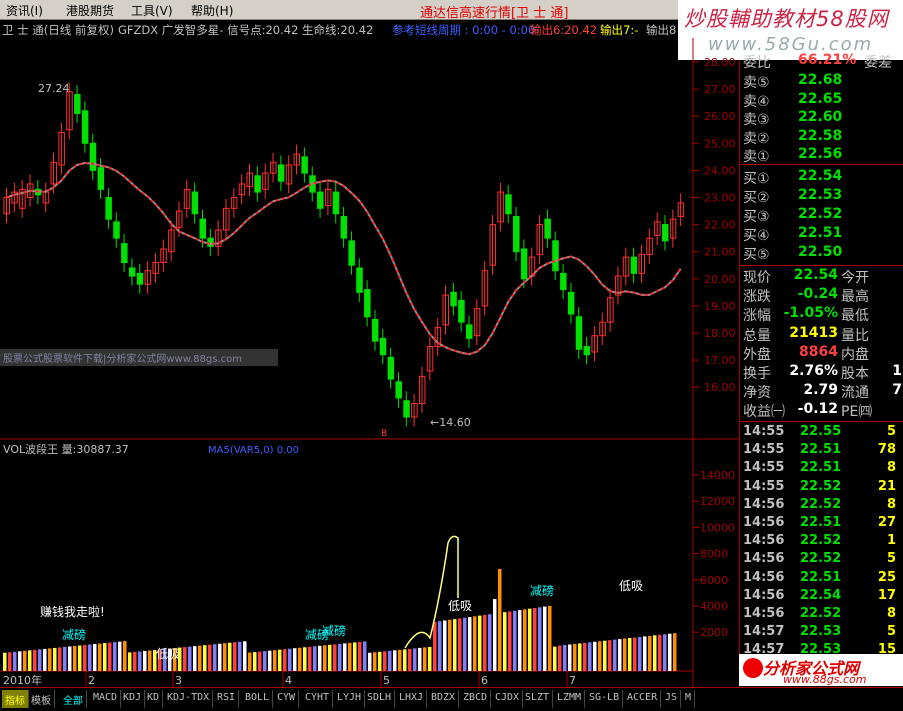 The image size is (903, 711). I want to click on tab-bdzx: BDZX, so click(444, 699).